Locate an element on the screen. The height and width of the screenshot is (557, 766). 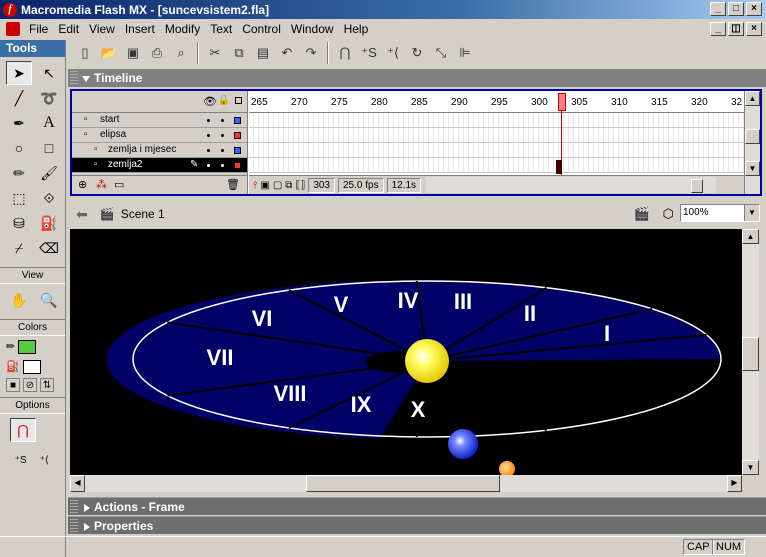
layer-row: ▫ elipsa is located at coordinates (159, 135).